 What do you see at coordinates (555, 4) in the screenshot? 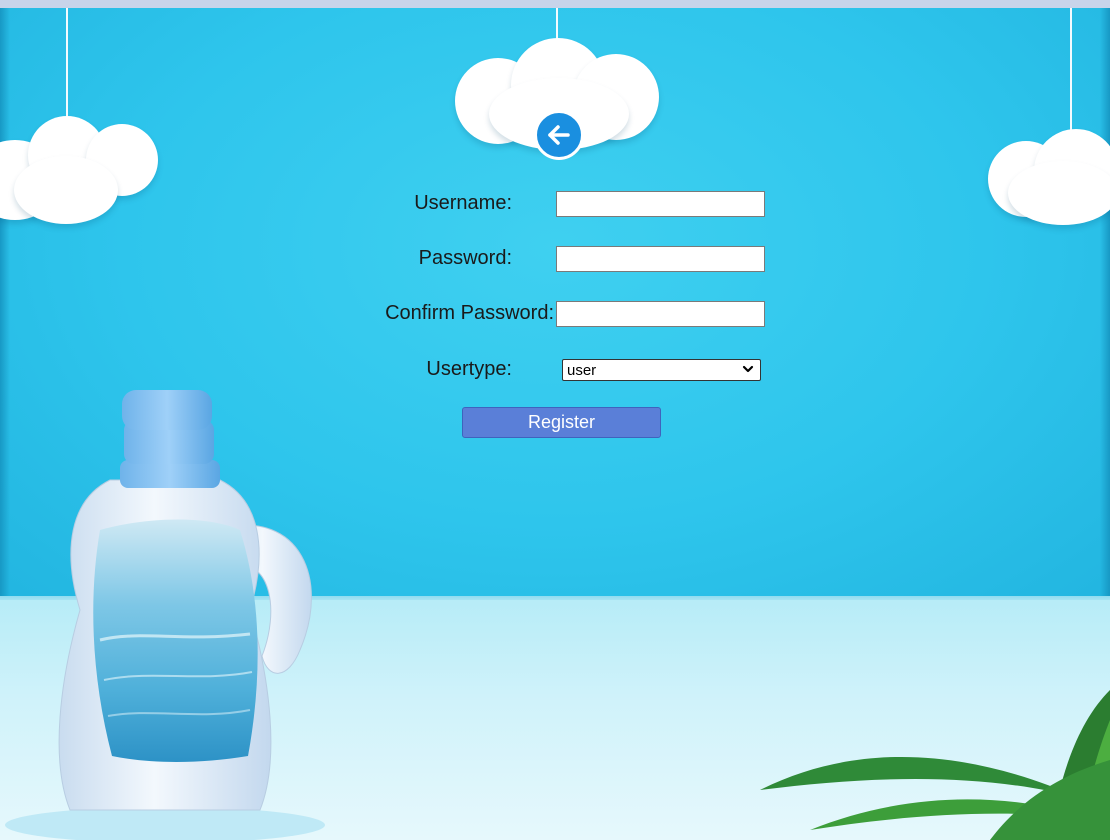
I see `browser-top-strip` at bounding box center [555, 4].